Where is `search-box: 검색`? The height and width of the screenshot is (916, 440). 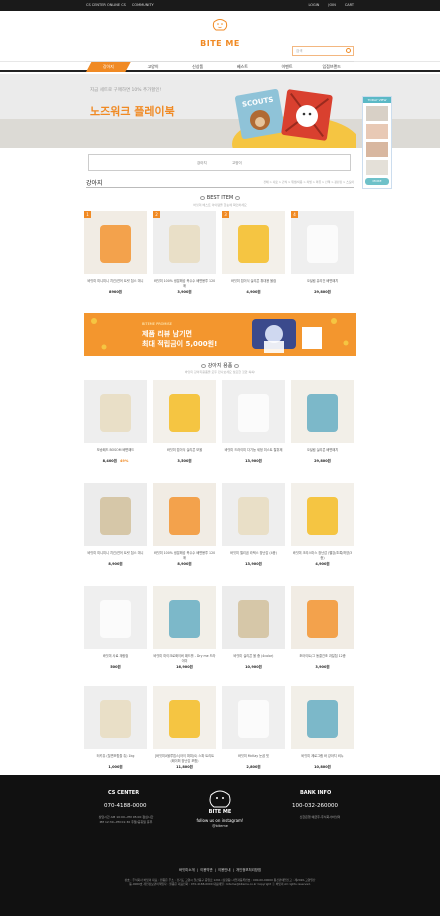 search-box: 검색 is located at coordinates (323, 51).